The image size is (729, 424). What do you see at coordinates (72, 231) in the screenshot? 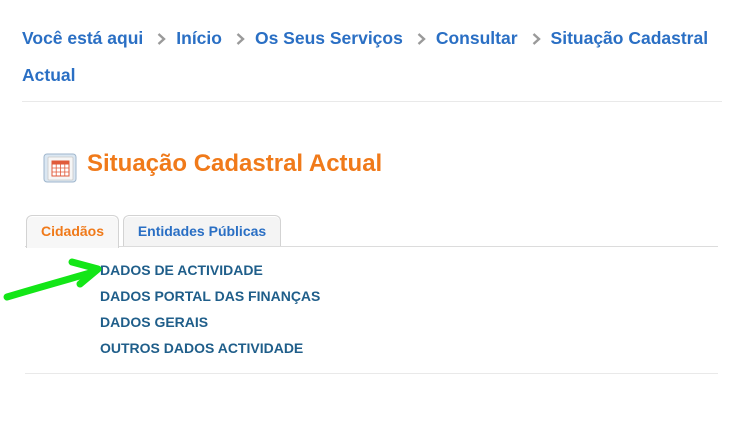
I see `tab-cidadaos: Cidadãos` at bounding box center [72, 231].